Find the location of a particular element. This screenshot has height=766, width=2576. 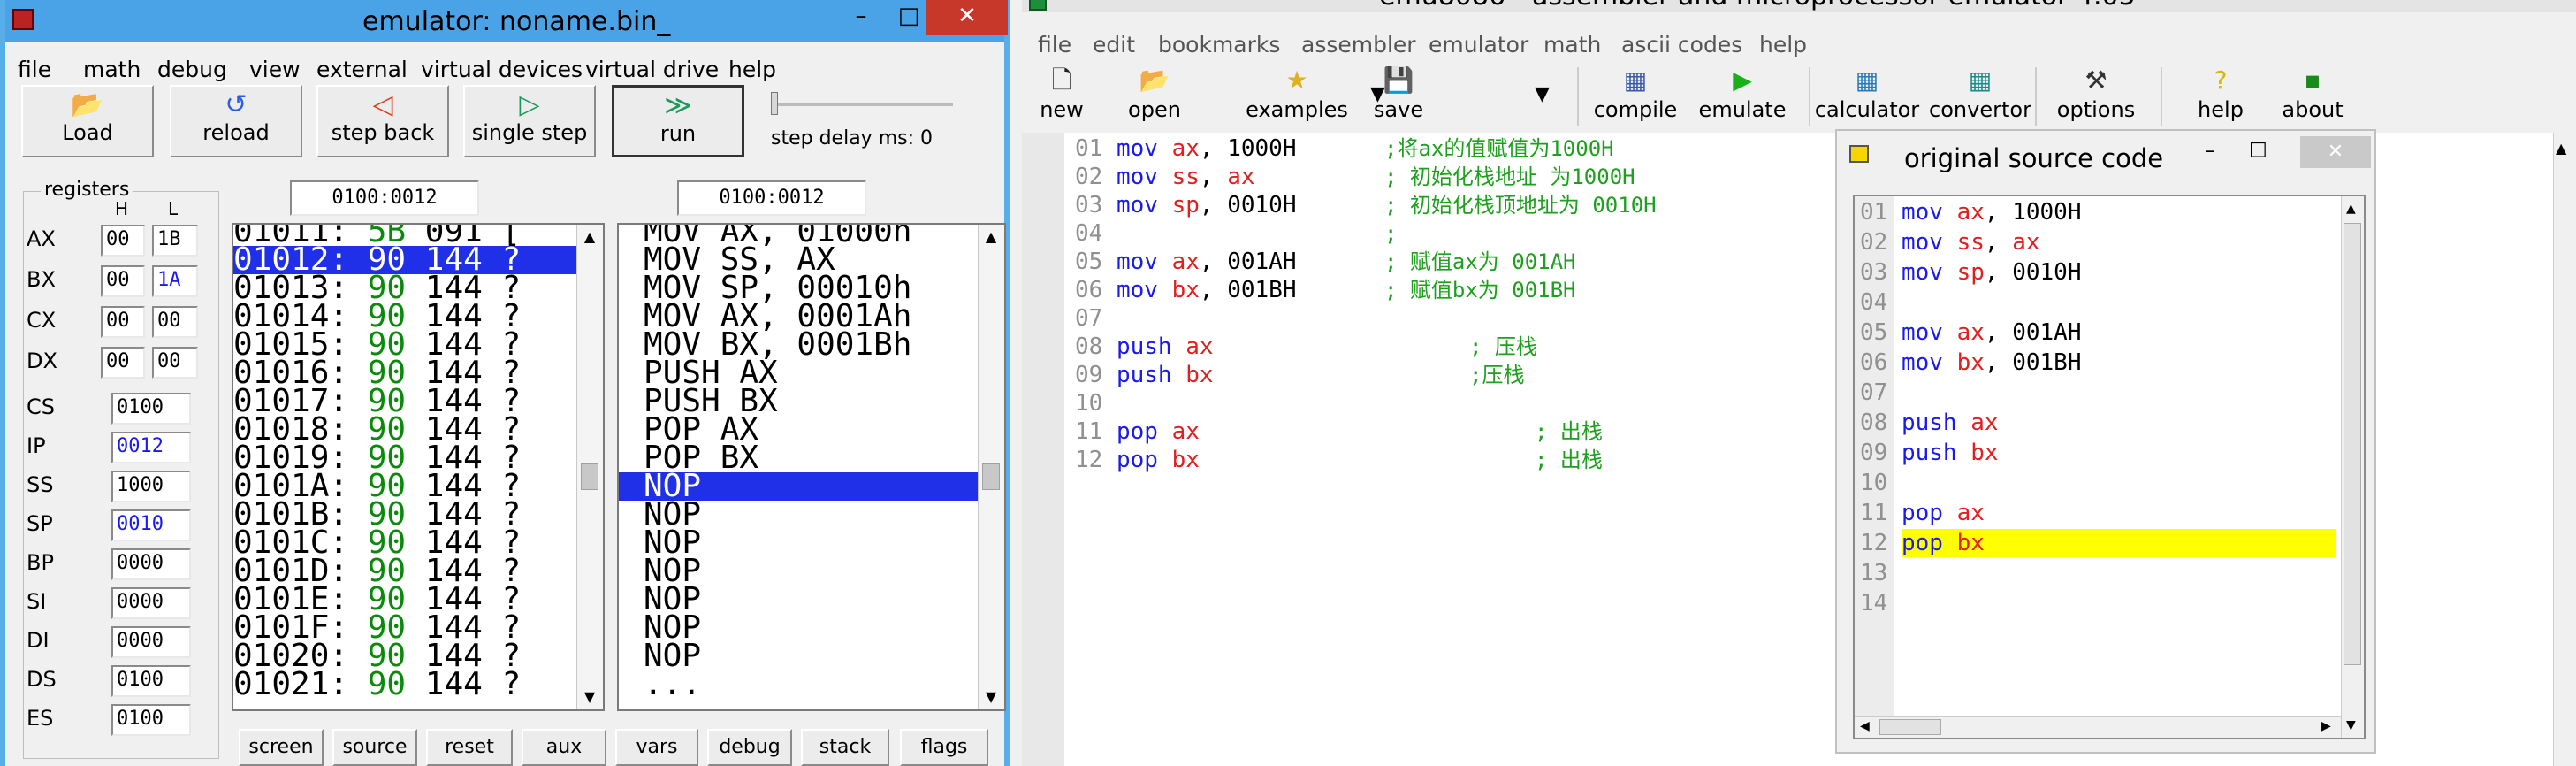

source-line: 02 mov ss, ax is located at coordinates (1950, 242).